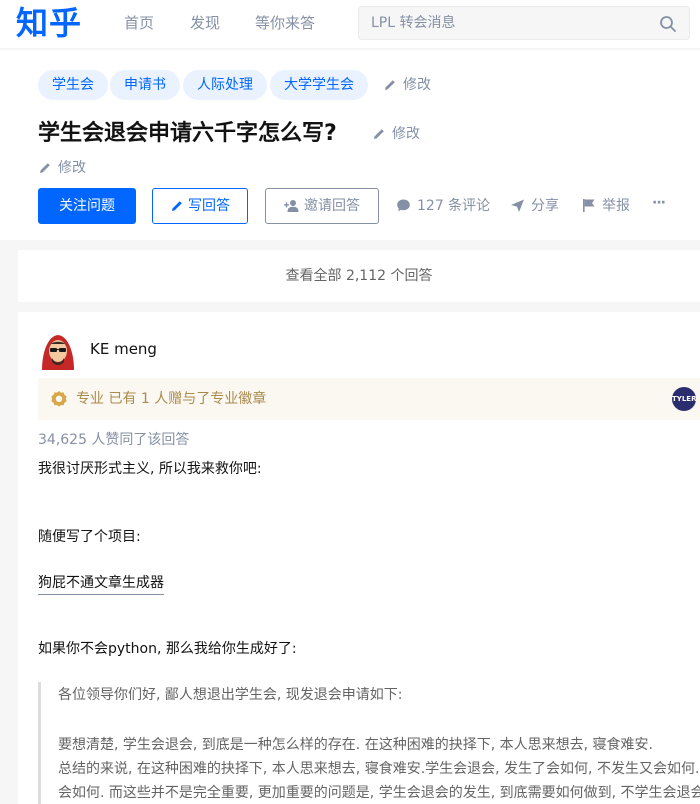 The width and height of the screenshot is (700, 804). I want to click on report-button: 举报, so click(606, 206).